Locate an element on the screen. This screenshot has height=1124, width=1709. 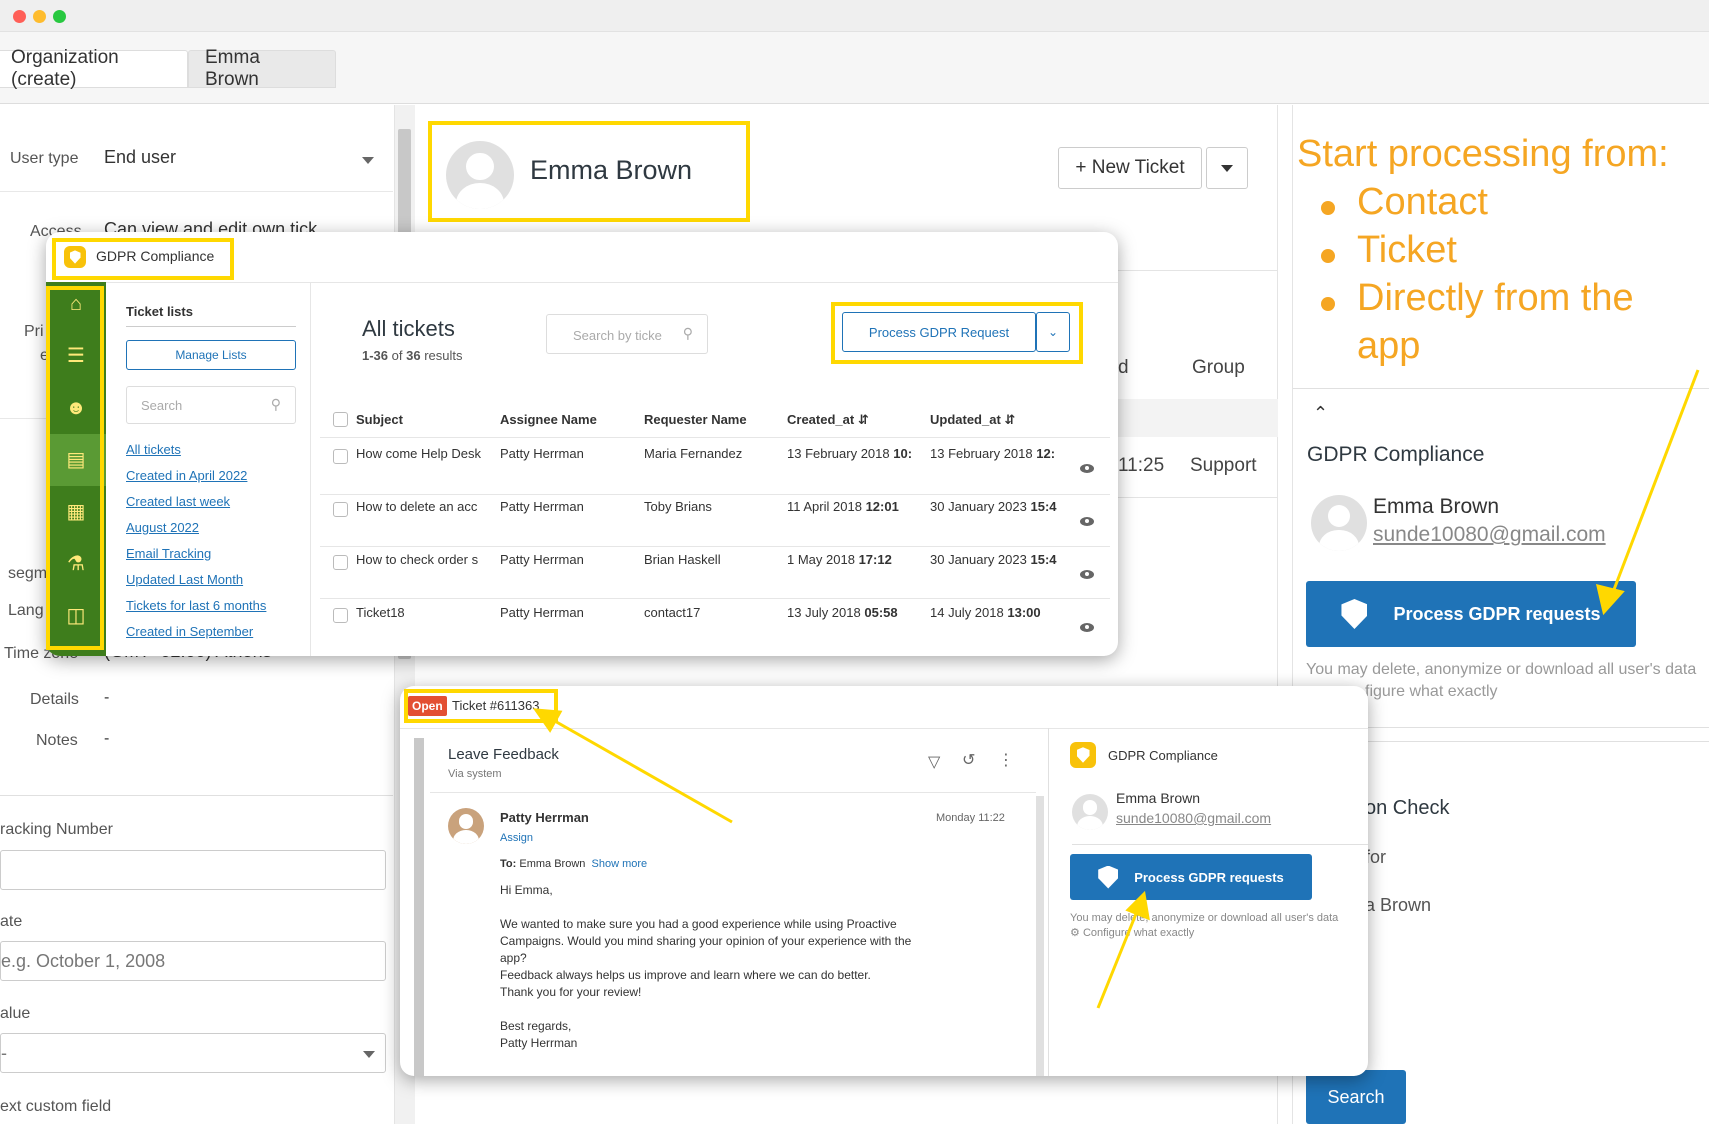
list-link-april-2022: Created in April 2022 is located at coordinates (186, 475).